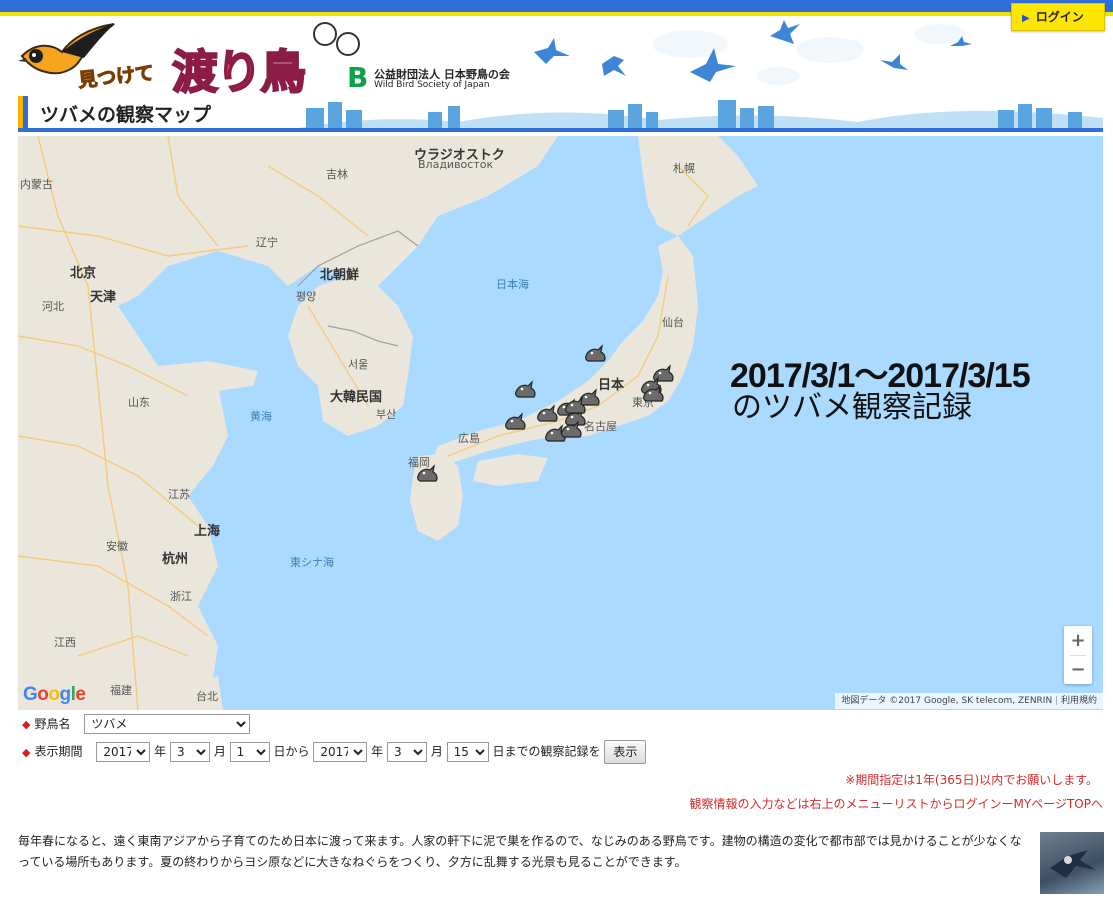 The width and height of the screenshot is (1113, 899). Describe the element at coordinates (207, 531) in the screenshot. I see `map-label-shanghai: 上海` at that location.